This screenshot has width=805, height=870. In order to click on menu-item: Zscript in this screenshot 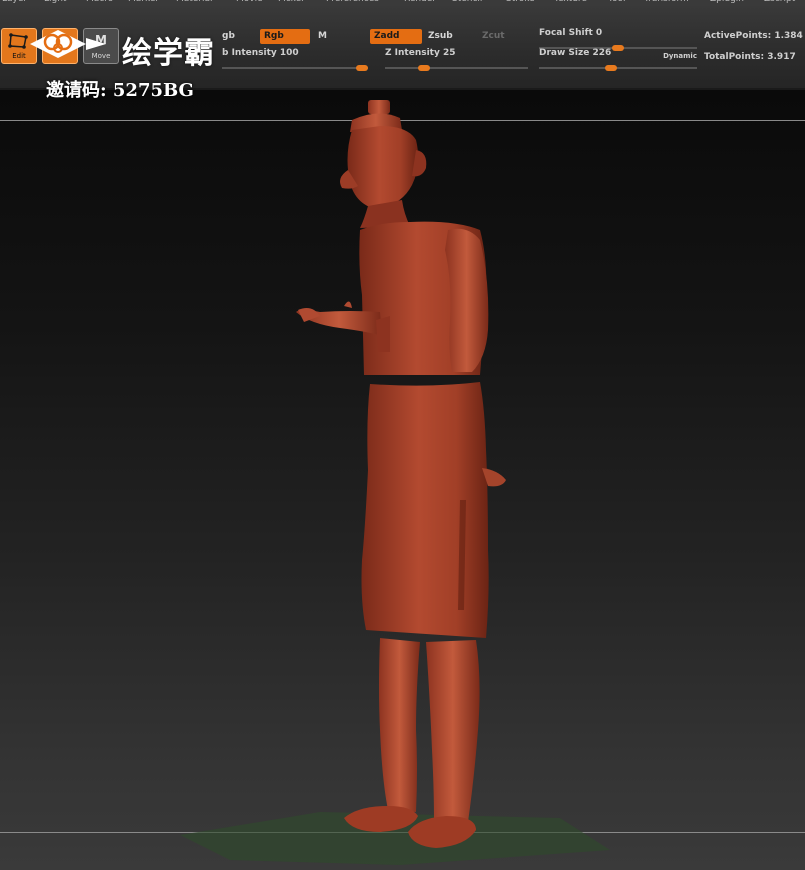, I will do `click(779, 2)`.